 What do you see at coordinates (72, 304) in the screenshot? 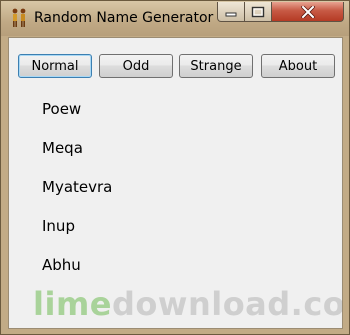
I see `watermark-part1: lime` at bounding box center [72, 304].